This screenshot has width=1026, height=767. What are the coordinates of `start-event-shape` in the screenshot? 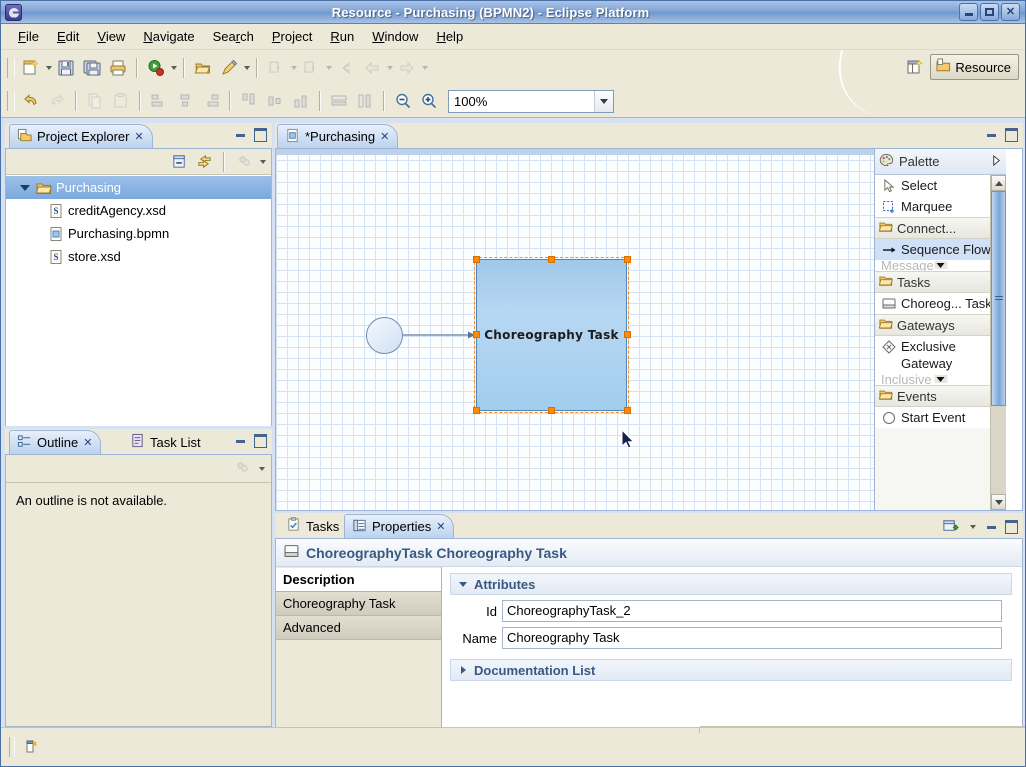 It's located at (384, 335).